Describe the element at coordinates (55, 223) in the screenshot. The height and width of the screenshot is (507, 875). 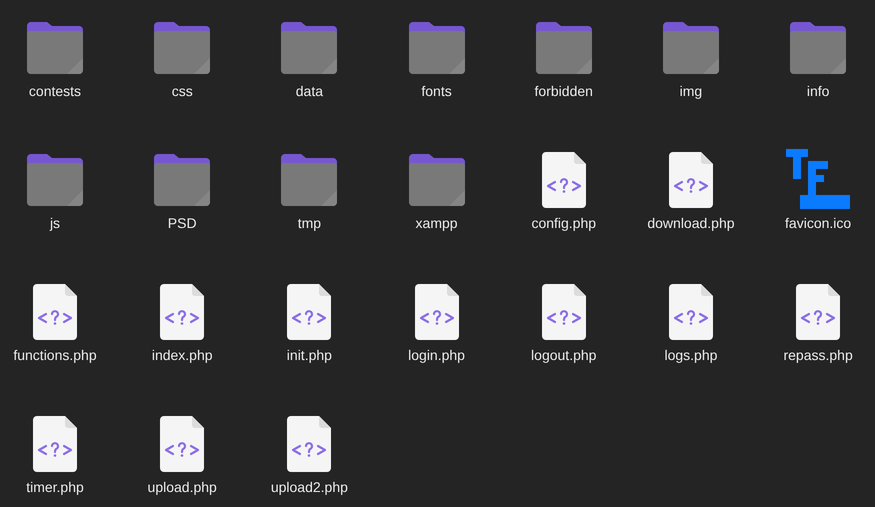
I see `file-name: js` at that location.